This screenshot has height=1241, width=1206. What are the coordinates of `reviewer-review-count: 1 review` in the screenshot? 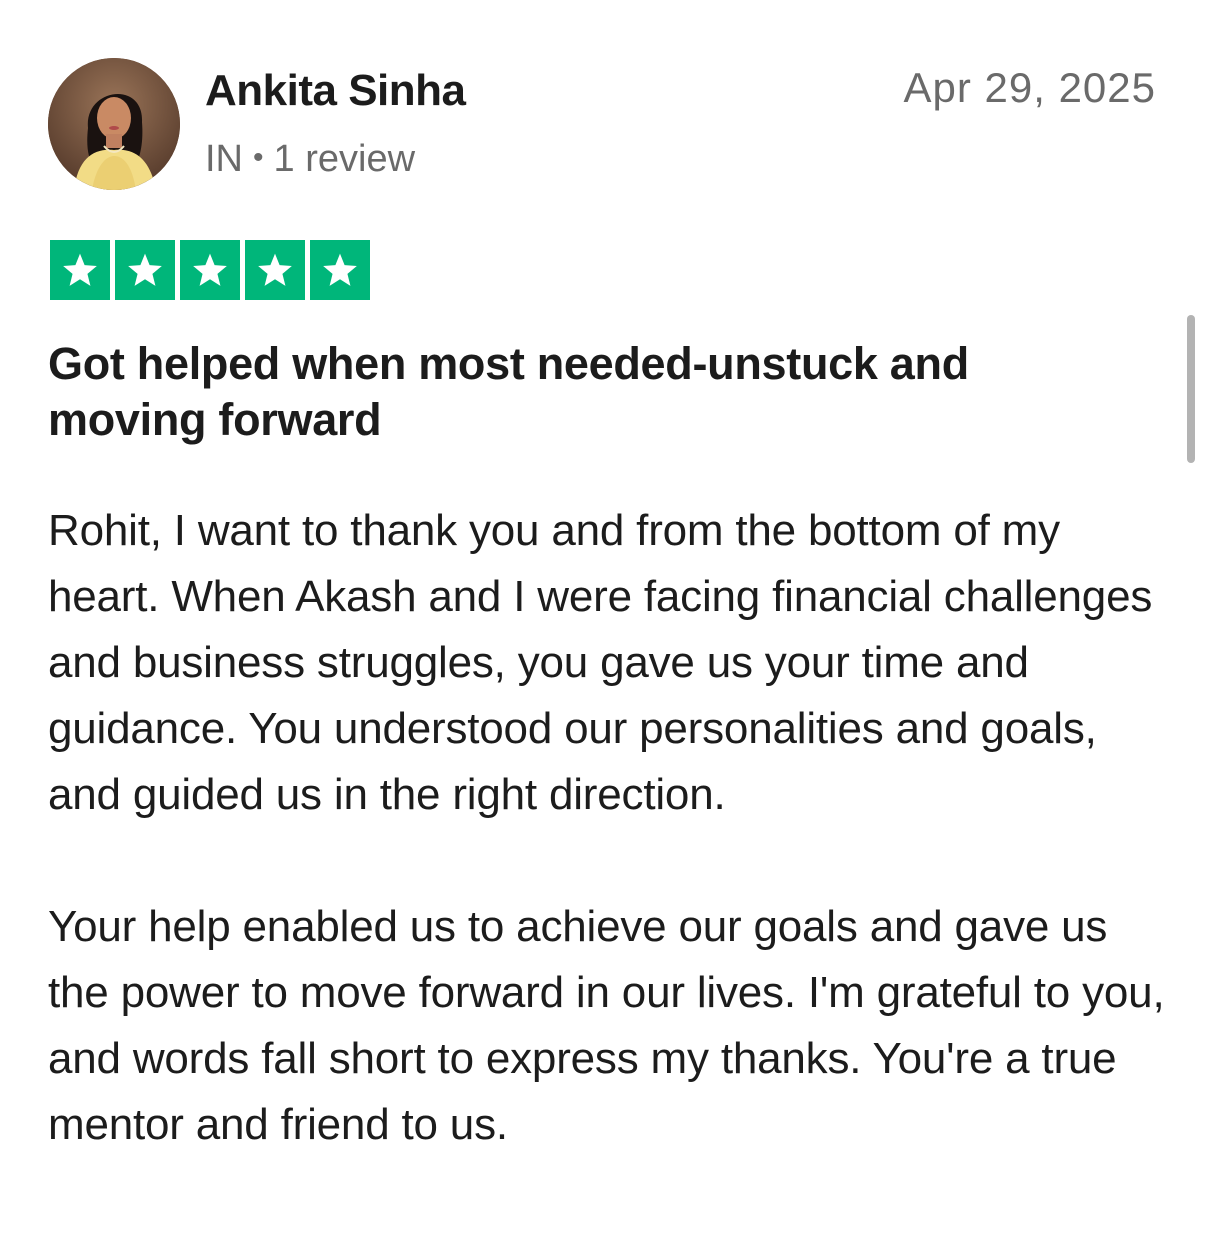 It's located at (344, 159).